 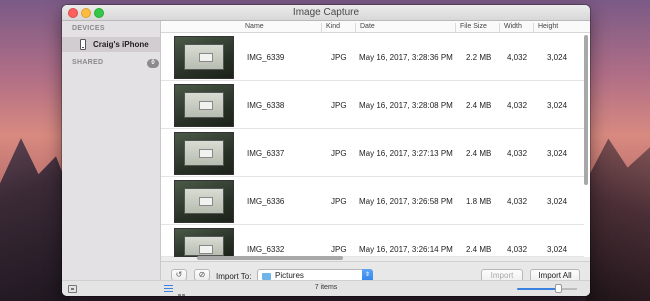 I want to click on title-bar: Image Capture, so click(x=326, y=13).